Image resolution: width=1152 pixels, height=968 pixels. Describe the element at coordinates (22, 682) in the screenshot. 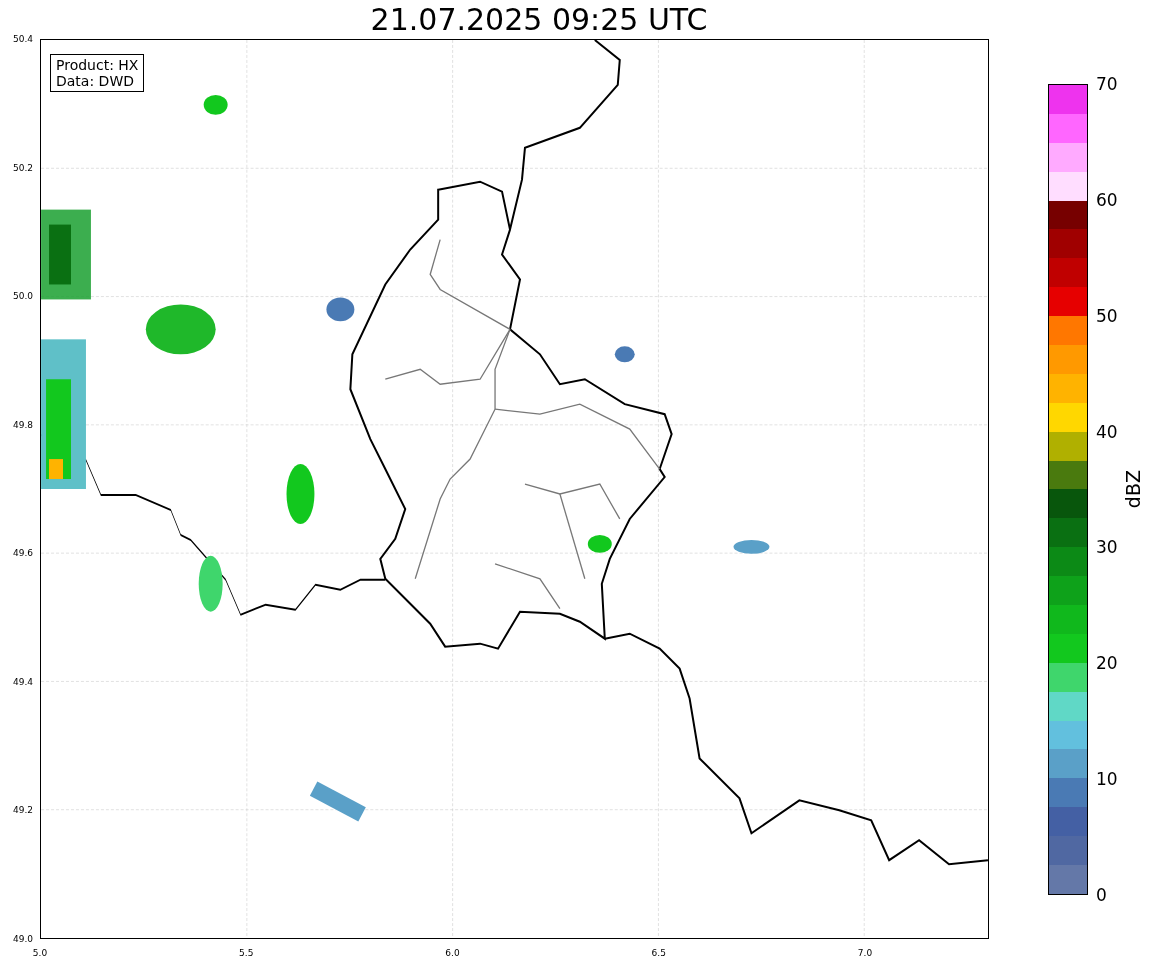

I see `y-tick-label: 49.4` at that location.